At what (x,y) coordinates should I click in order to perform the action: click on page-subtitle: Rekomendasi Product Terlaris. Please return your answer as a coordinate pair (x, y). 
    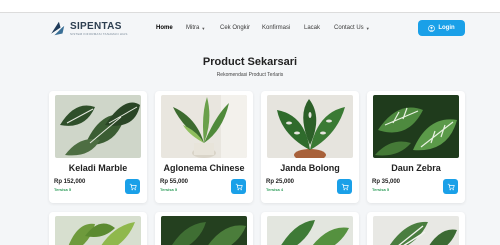
    Looking at the image, I should click on (250, 75).